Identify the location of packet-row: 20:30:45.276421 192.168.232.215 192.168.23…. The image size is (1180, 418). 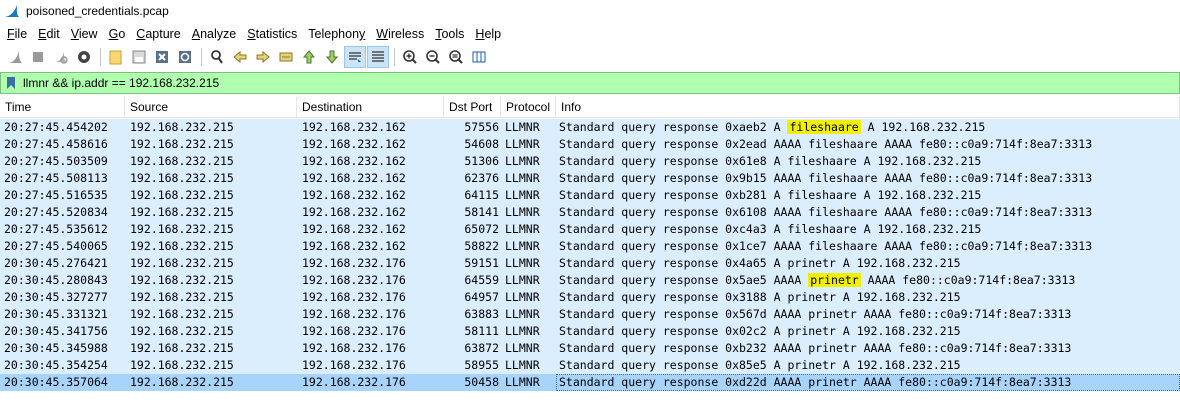
(590, 263).